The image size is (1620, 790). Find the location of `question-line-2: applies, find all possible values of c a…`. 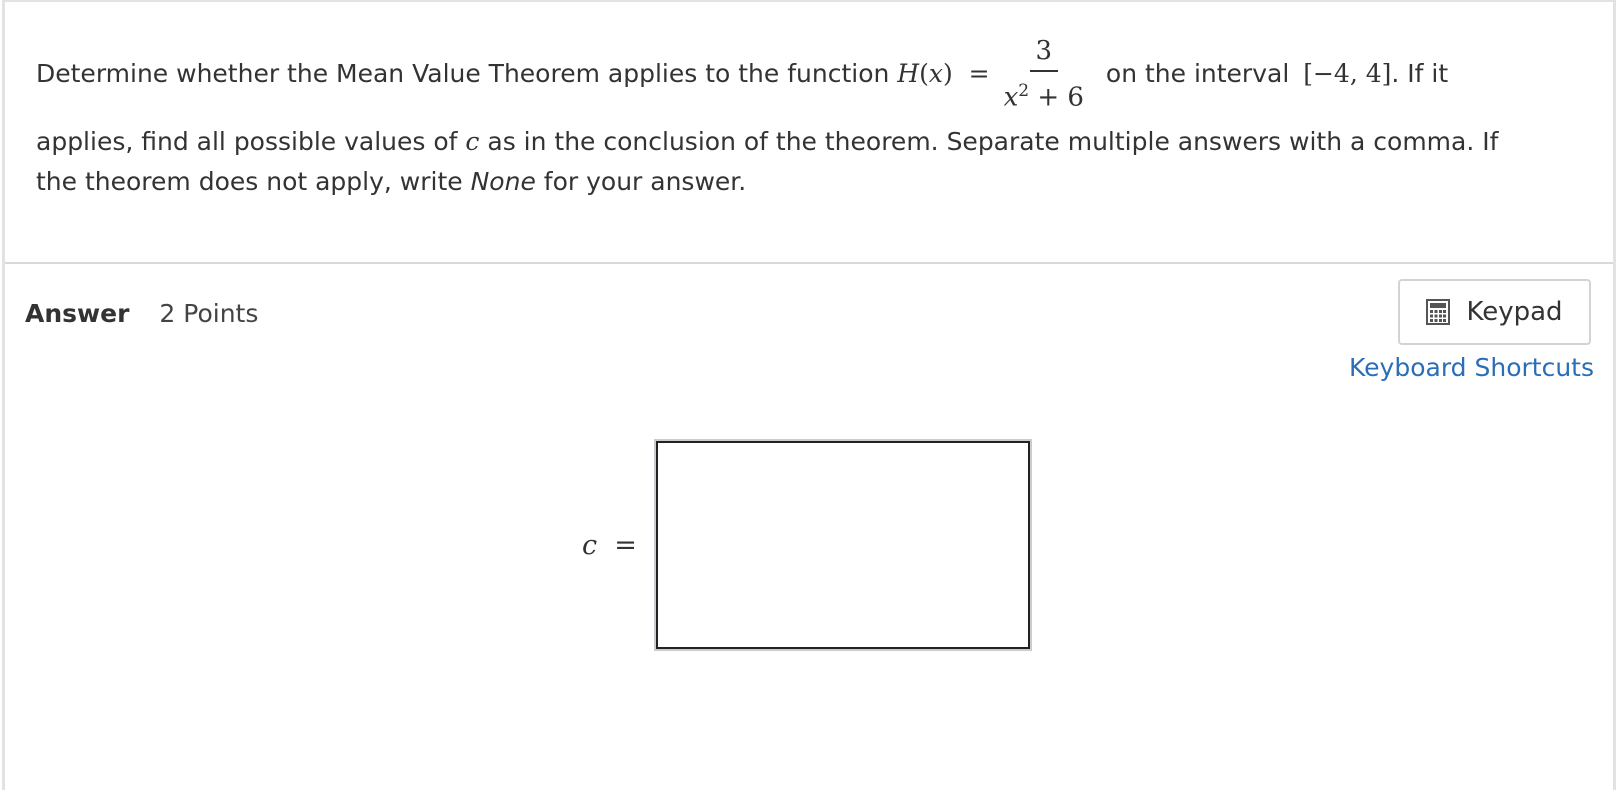

question-line-2: applies, find all possible values of c a… is located at coordinates (796, 142).